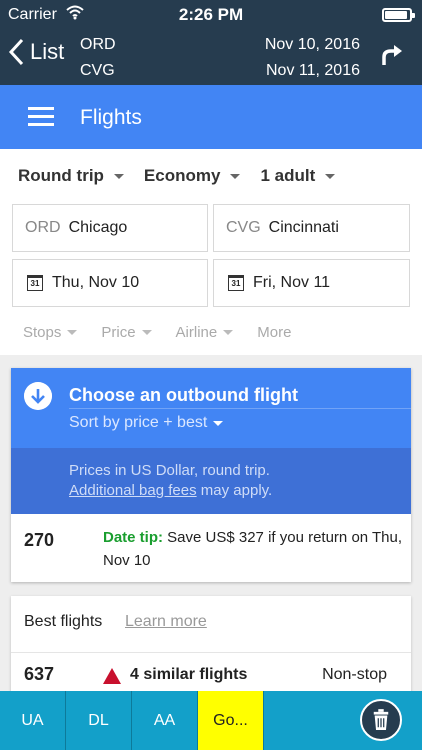  What do you see at coordinates (42, 332) in the screenshot?
I see `filter-label: Stops` at bounding box center [42, 332].